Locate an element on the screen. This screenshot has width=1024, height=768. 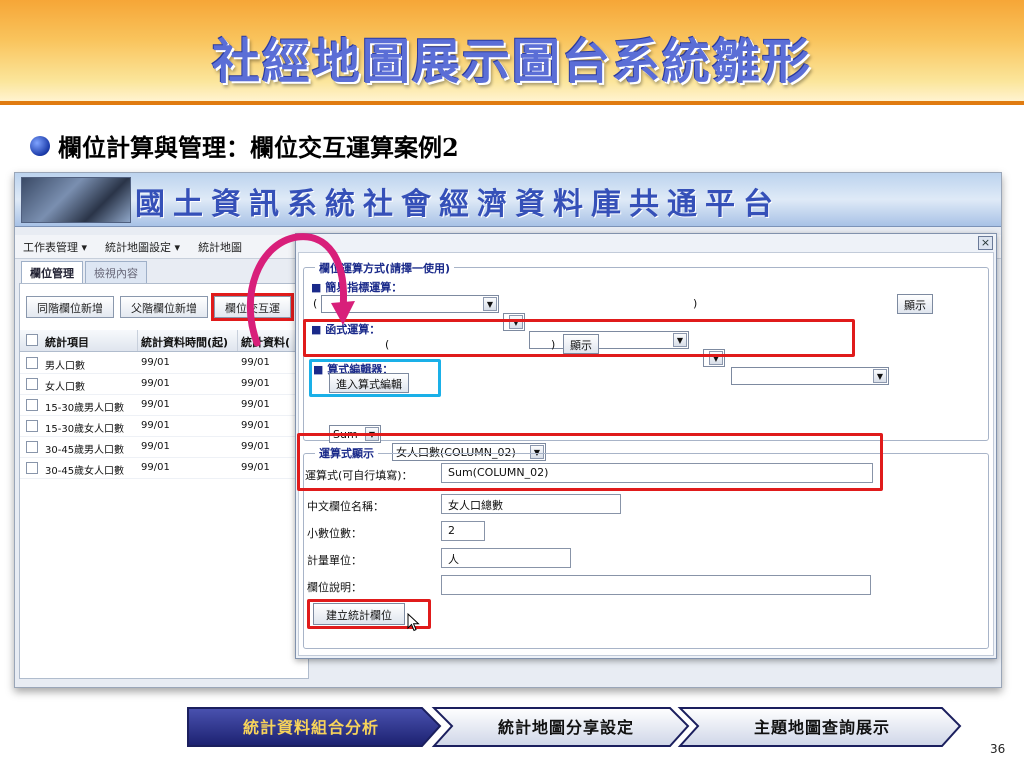
unit-input: 人 is located at coordinates (506, 558).